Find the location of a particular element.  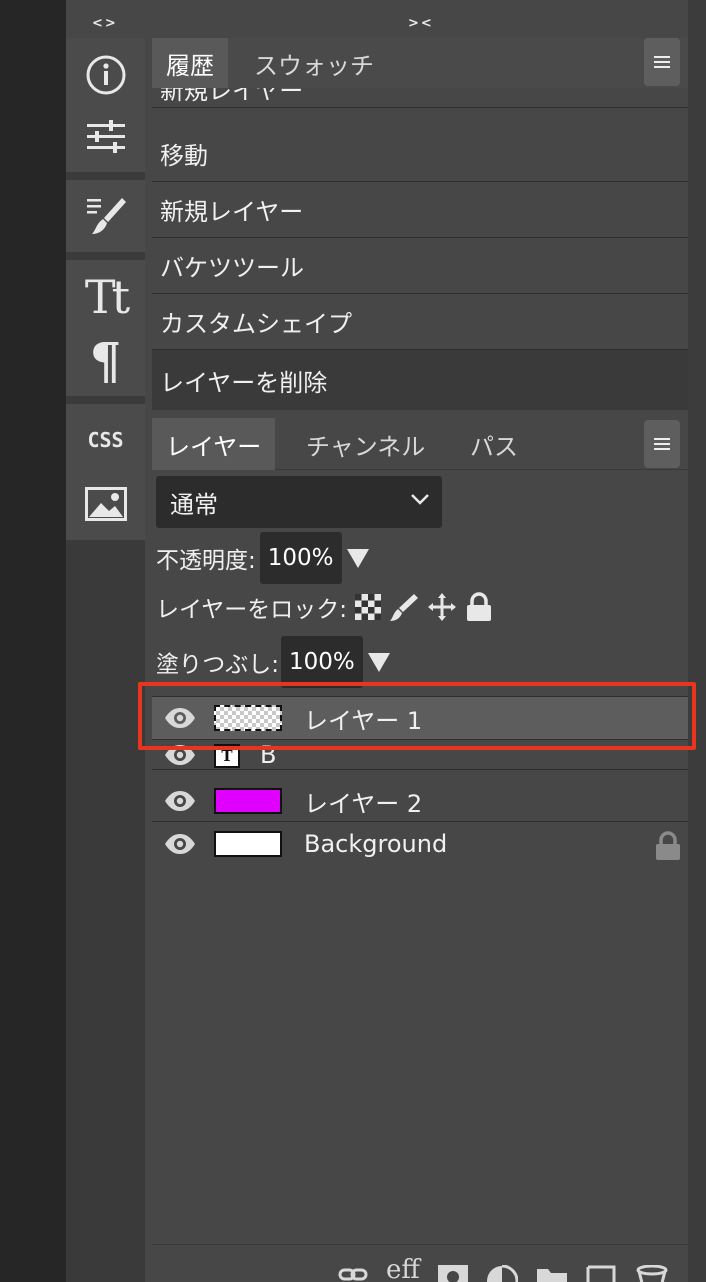

layers-tabs: レイヤー チャンネル パス is located at coordinates (420, 444).